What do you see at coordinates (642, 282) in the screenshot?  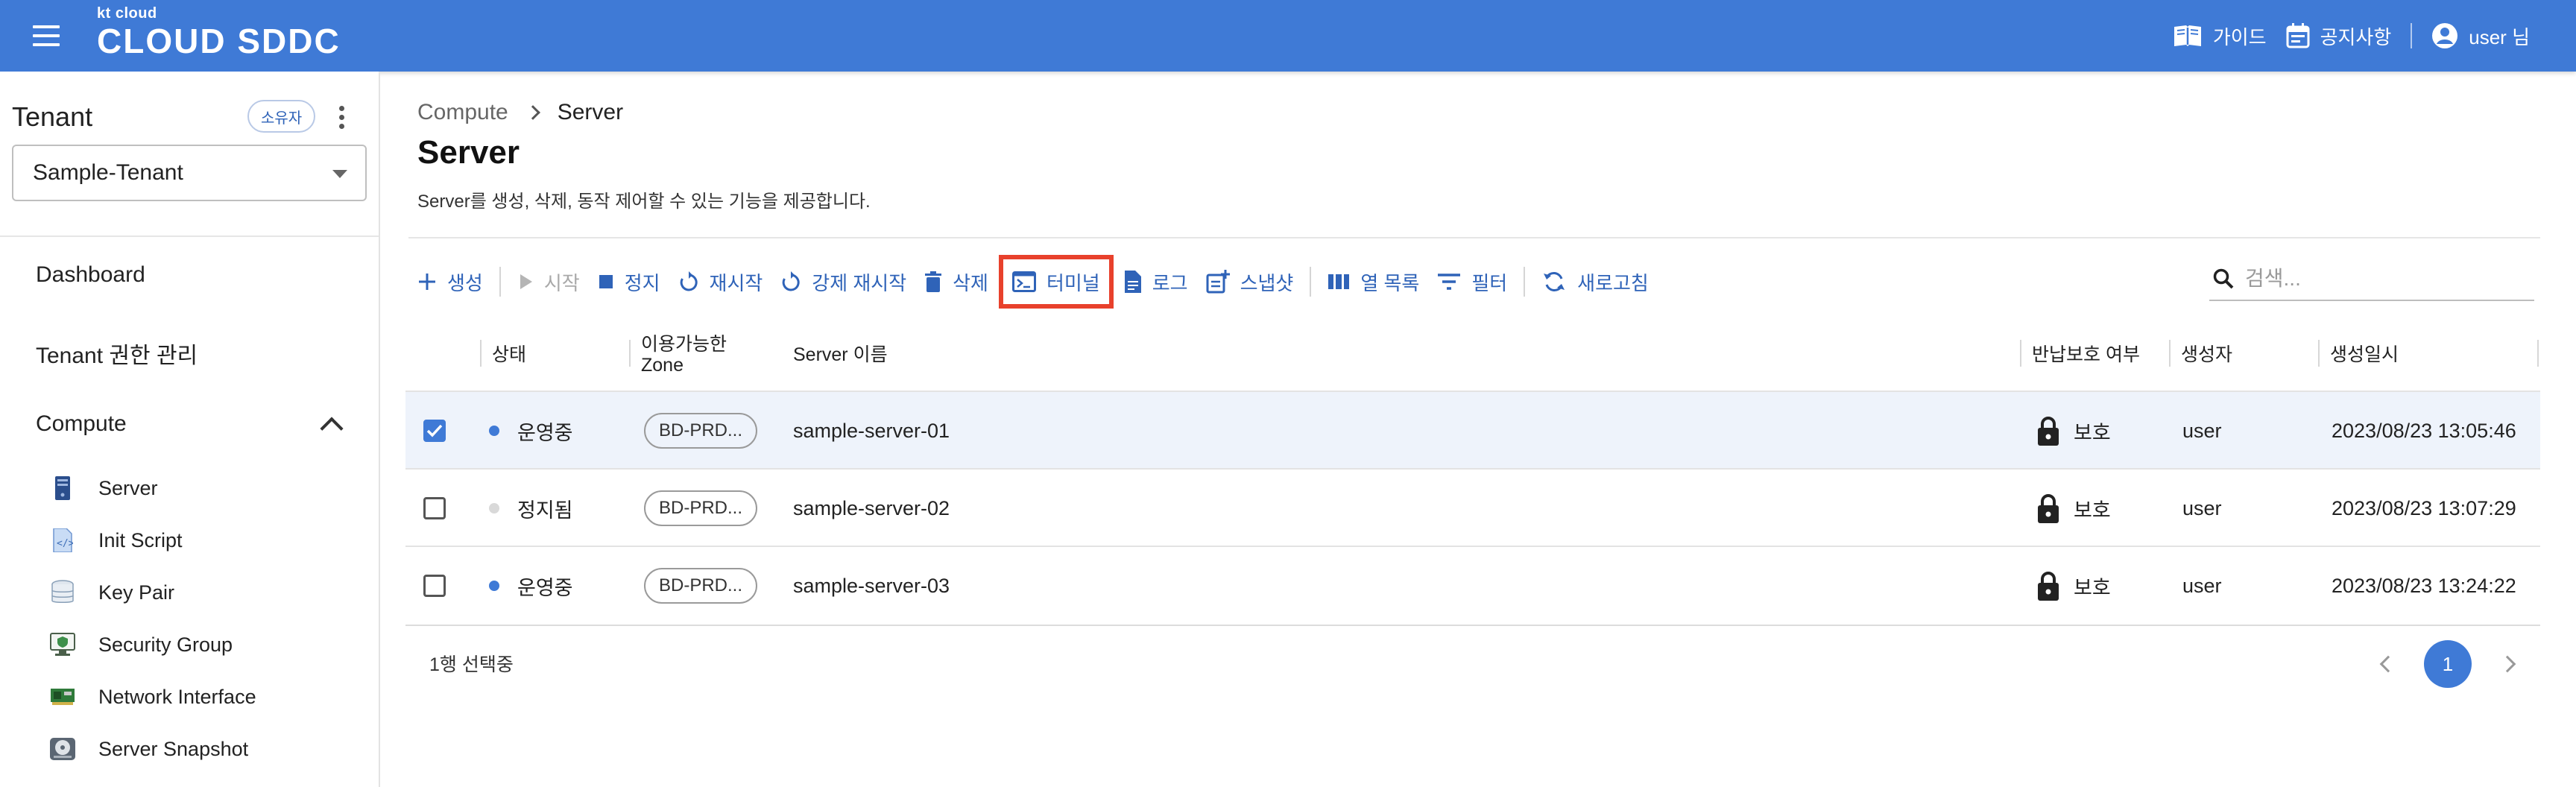 I see `stop-label: 정지` at bounding box center [642, 282].